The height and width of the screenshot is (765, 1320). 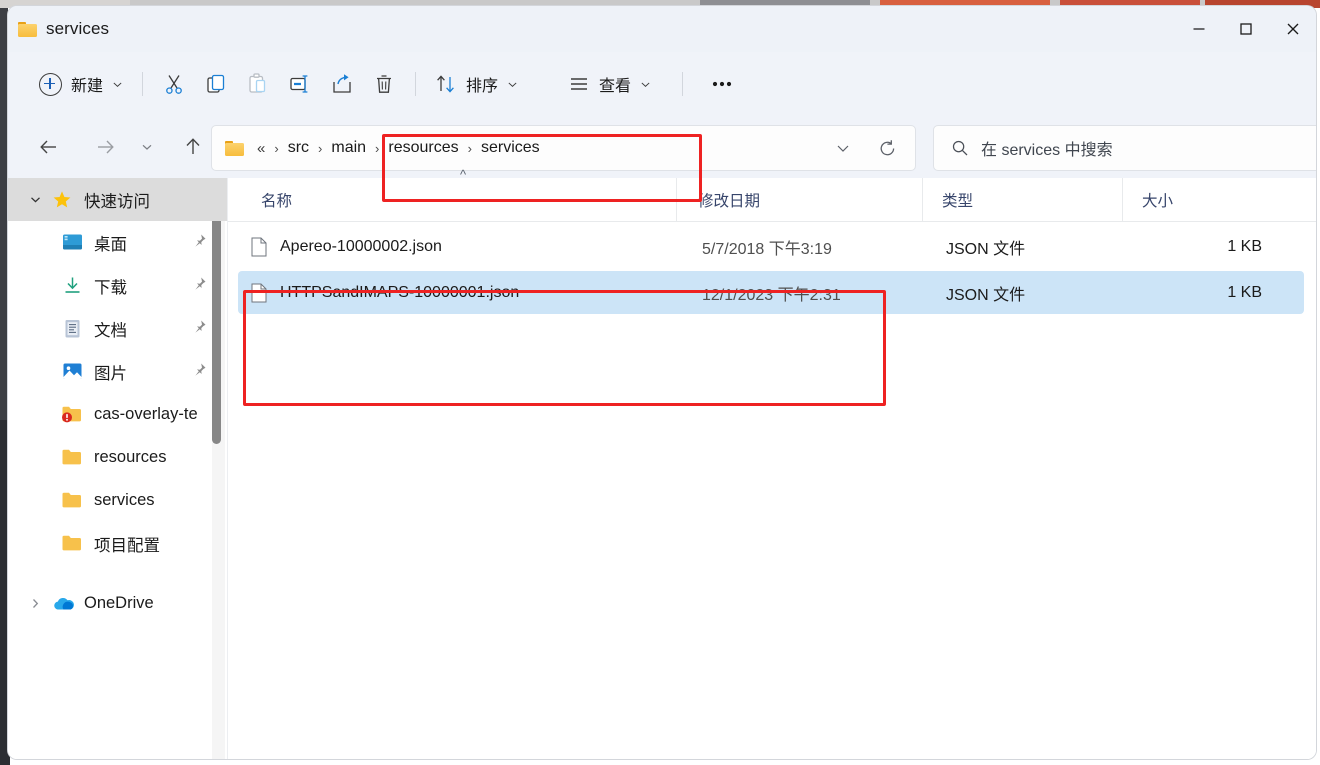 I want to click on sidebar-label-cas-overlay: cas-overlay-te, so click(x=146, y=414).